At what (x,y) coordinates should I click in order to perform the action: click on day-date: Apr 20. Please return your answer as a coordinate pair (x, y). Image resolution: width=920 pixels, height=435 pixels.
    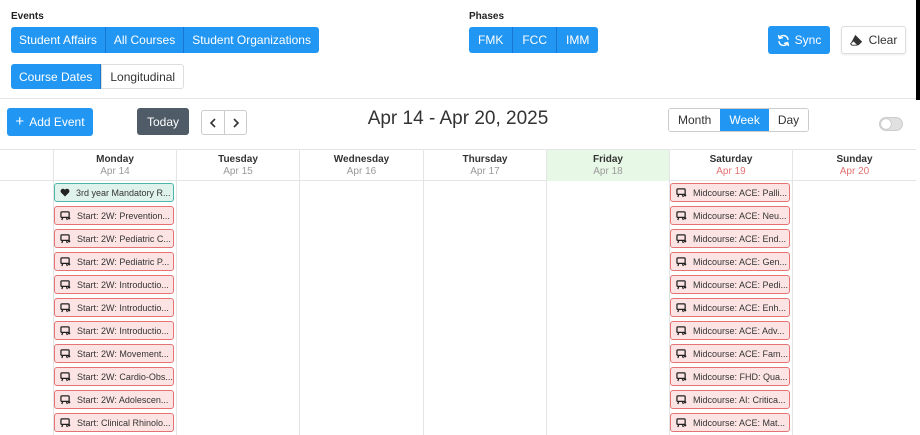
    Looking at the image, I should click on (854, 171).